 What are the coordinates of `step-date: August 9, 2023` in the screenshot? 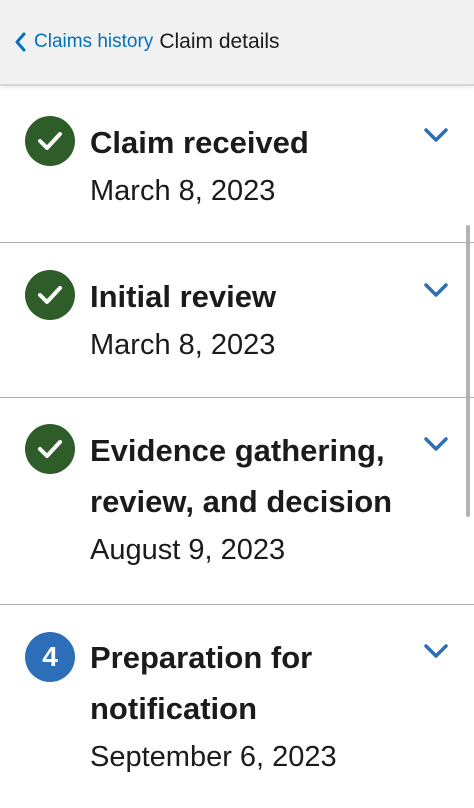 It's located at (188, 550).